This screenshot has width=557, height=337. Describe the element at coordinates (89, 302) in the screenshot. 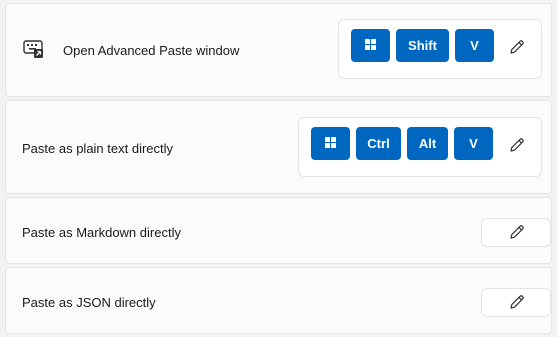

I see `row-label: Paste as JSON directly` at that location.